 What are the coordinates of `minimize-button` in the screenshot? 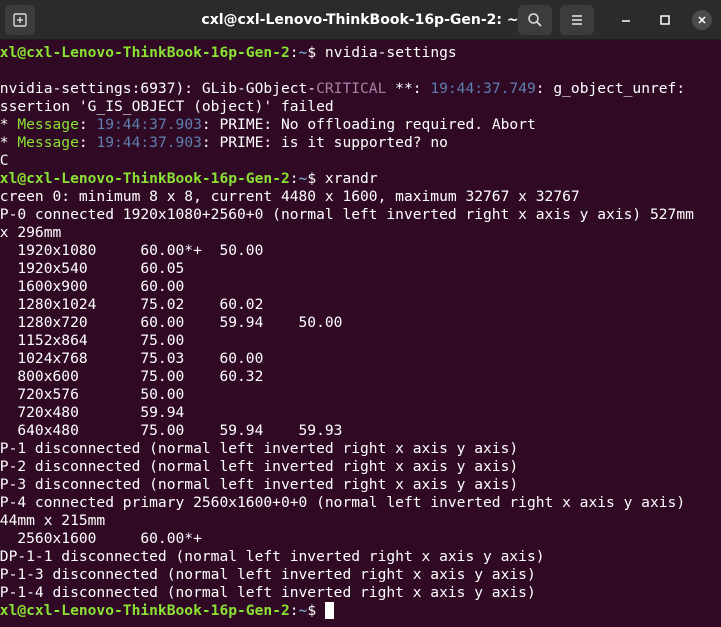 It's located at (626, 20).